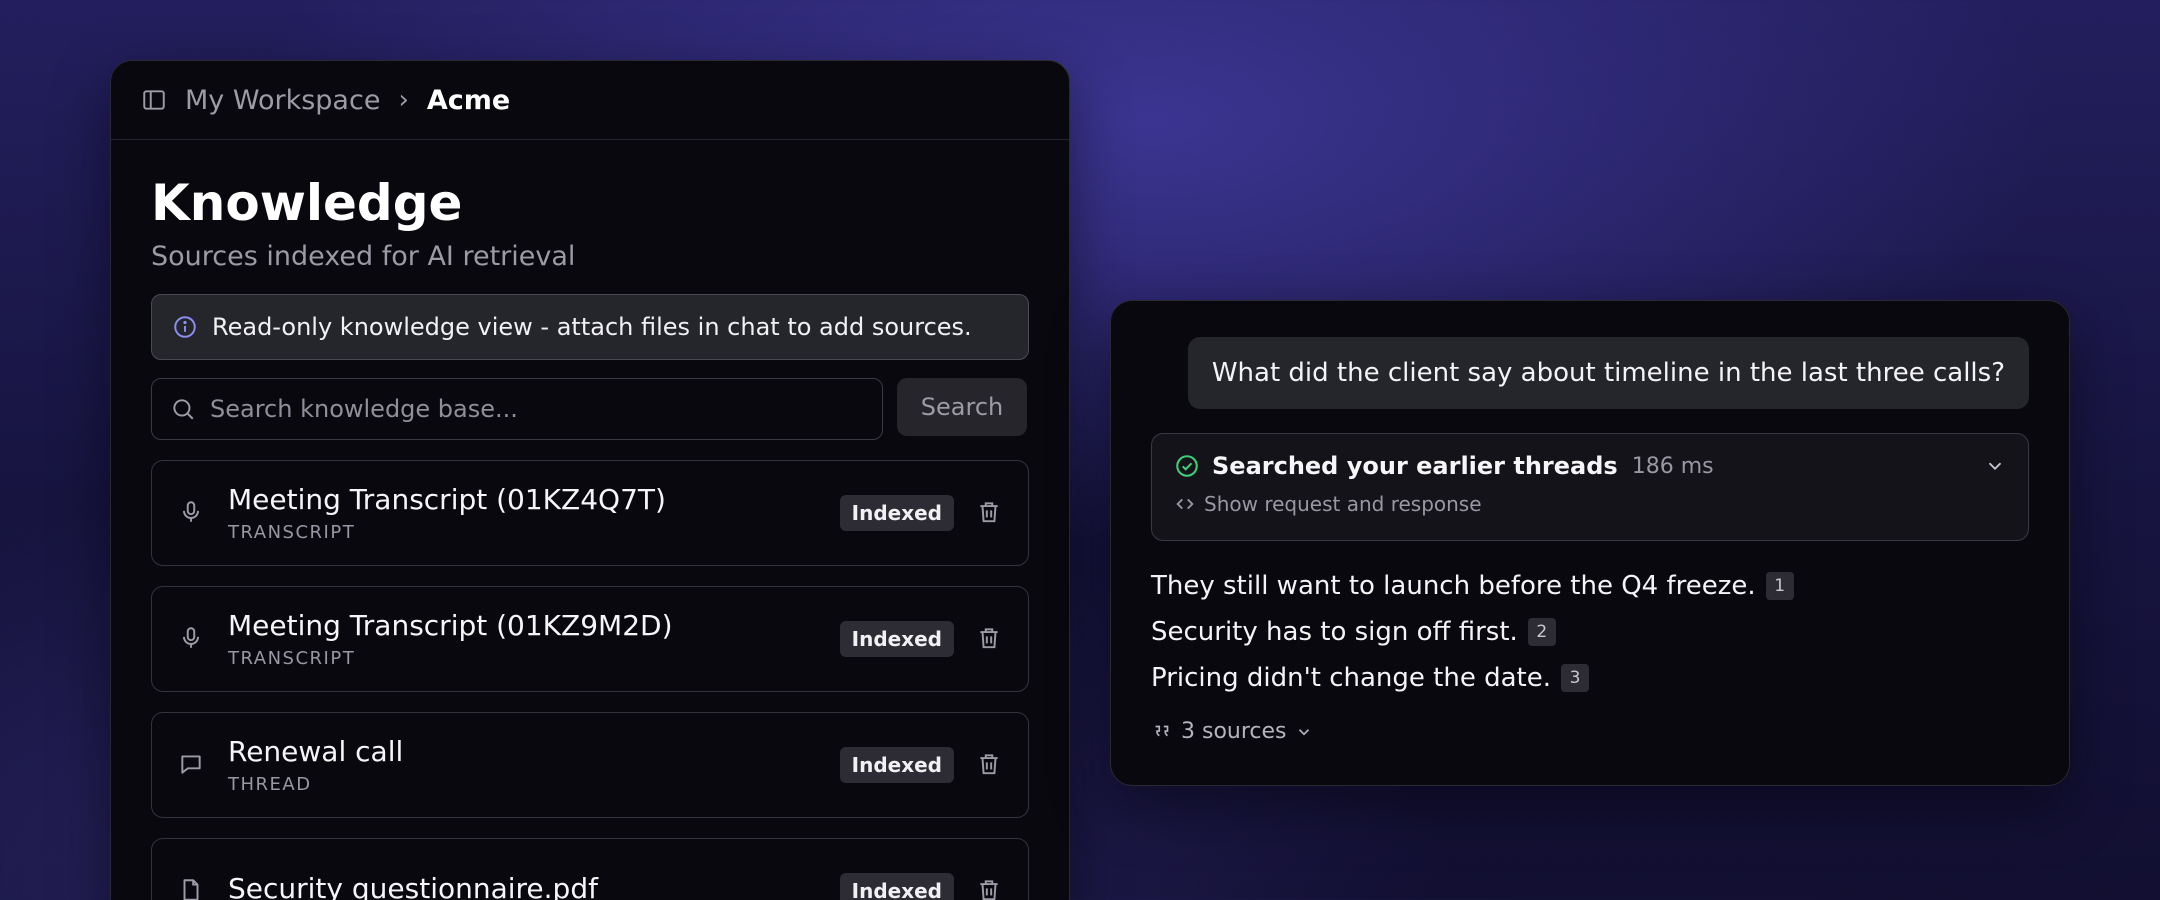  Describe the element at coordinates (1415, 466) in the screenshot. I see `tool-call-title: Searched your earlier threads` at that location.